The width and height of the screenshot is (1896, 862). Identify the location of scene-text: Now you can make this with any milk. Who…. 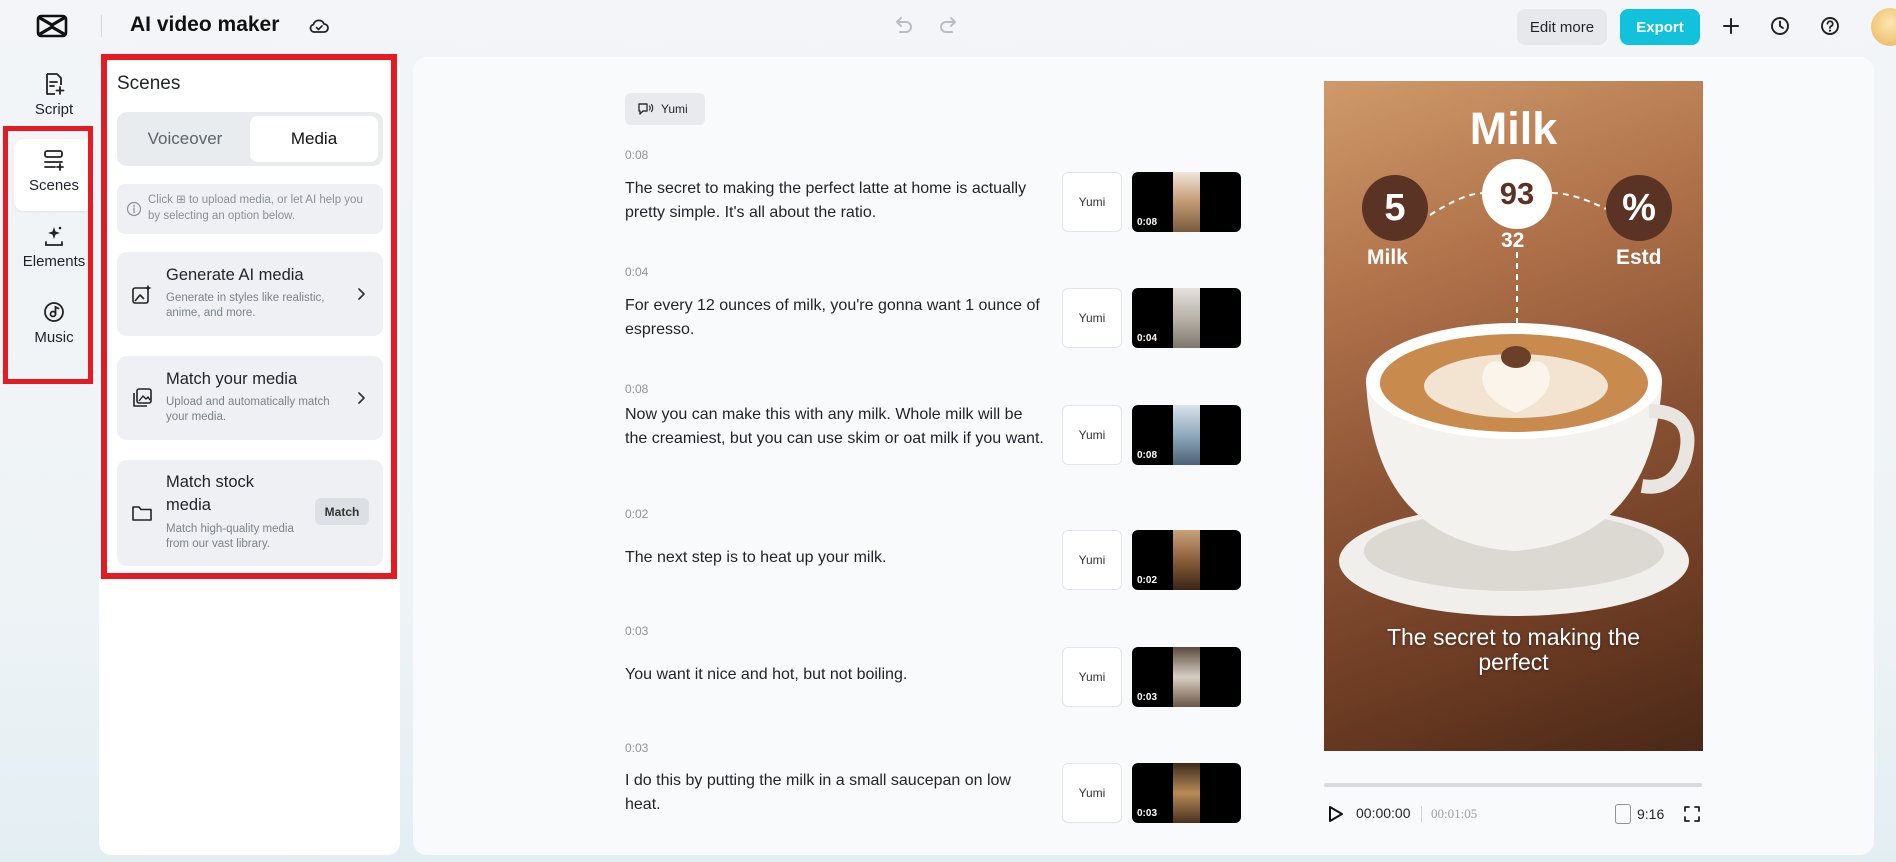
(835, 427).